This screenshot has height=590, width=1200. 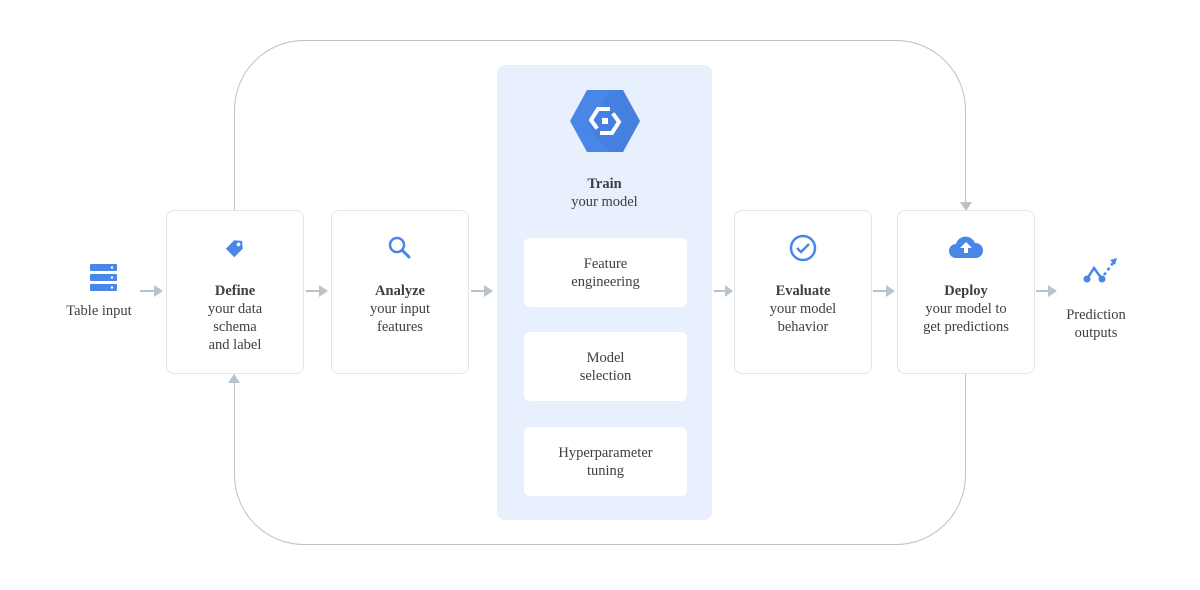 I want to click on step-desc: your input, so click(x=399, y=309).